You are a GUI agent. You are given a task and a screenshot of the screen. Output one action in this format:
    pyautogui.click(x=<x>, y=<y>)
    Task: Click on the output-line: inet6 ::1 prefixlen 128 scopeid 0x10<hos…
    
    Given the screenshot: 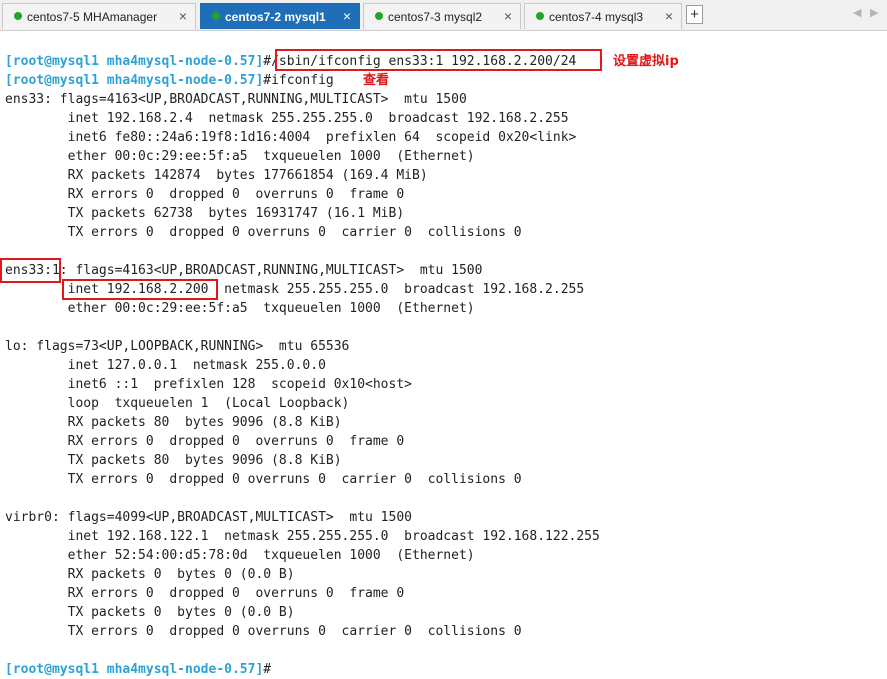 What is the action you would take?
    pyautogui.click(x=208, y=384)
    